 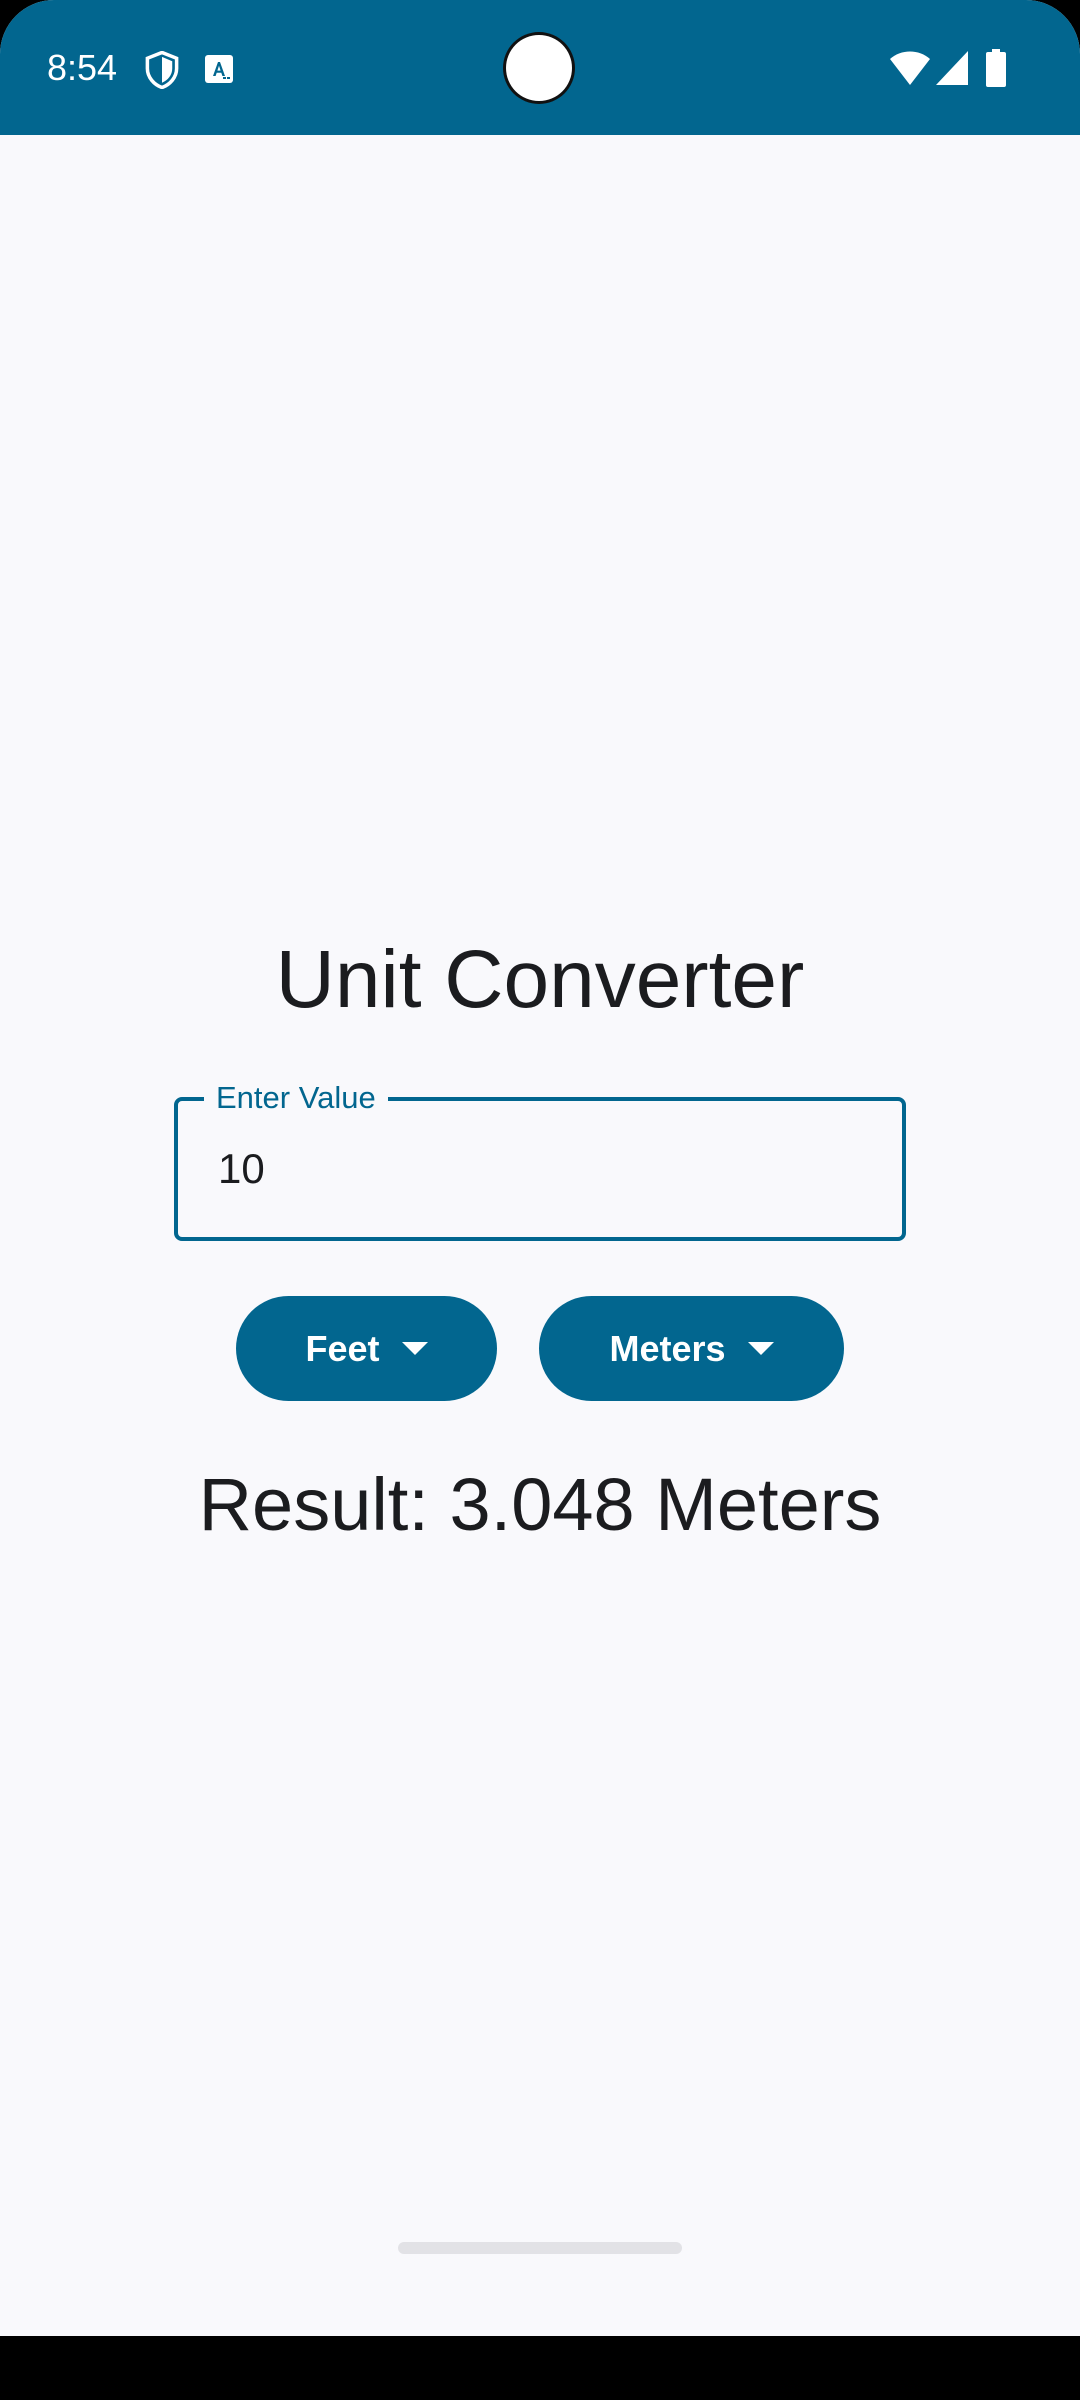 What do you see at coordinates (538, 1169) in the screenshot?
I see `value-input` at bounding box center [538, 1169].